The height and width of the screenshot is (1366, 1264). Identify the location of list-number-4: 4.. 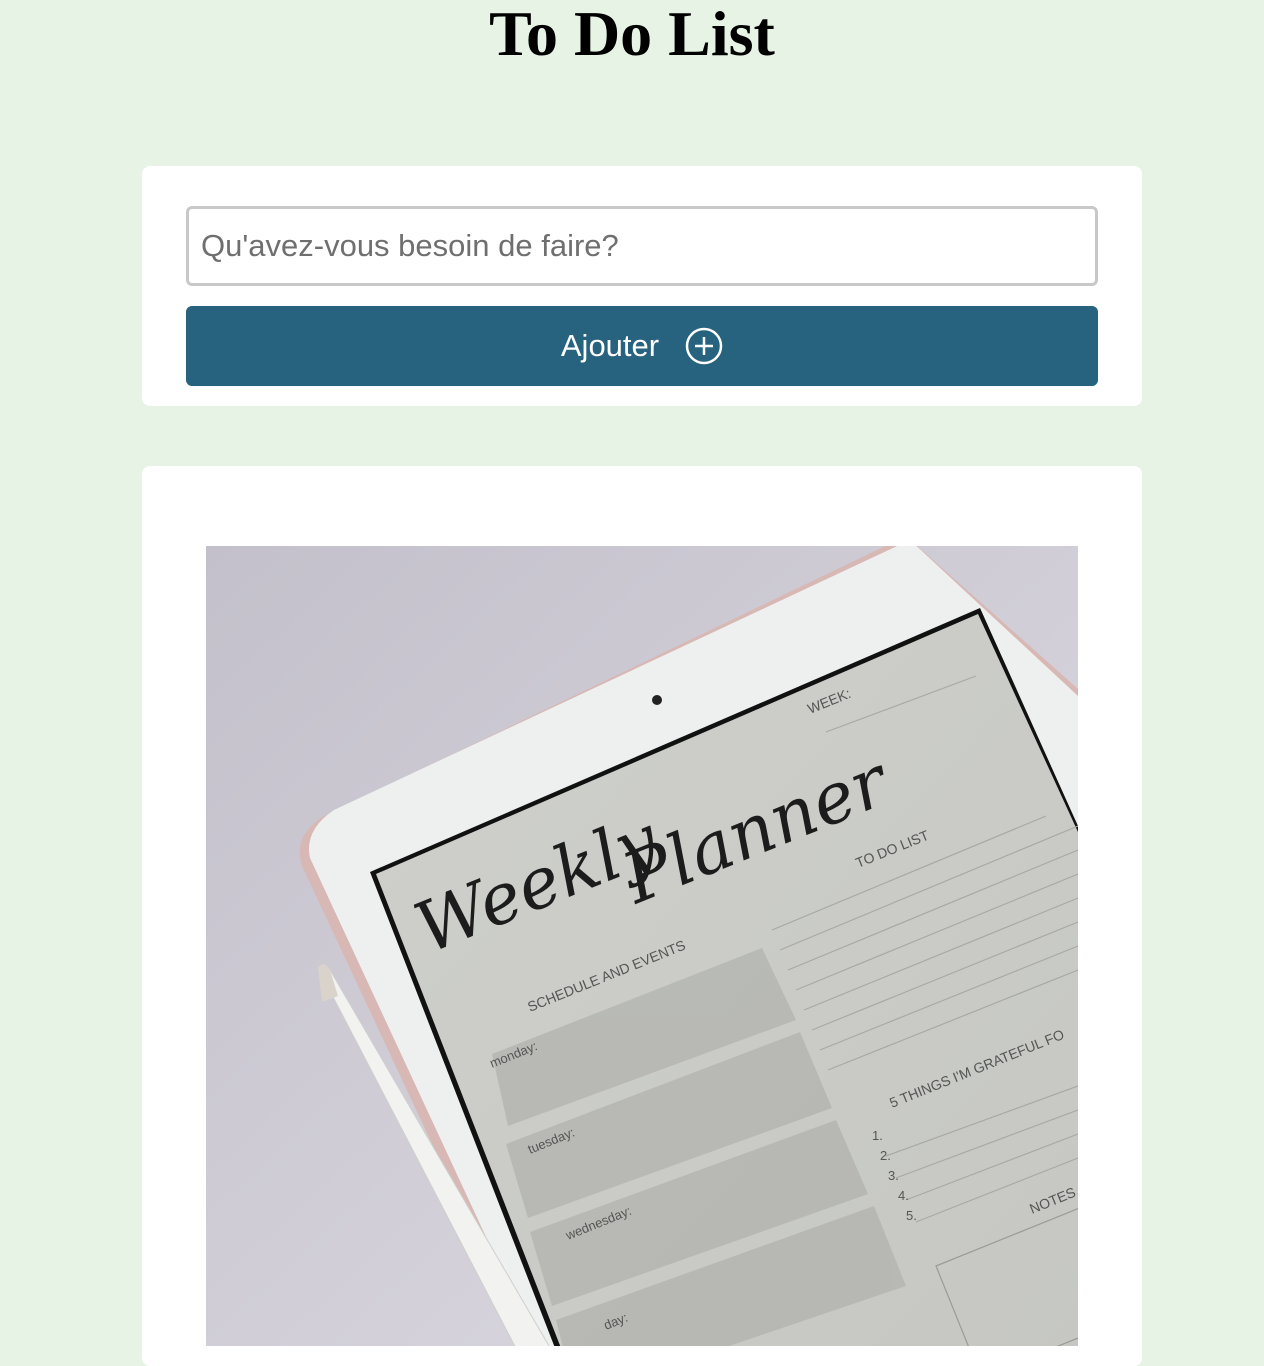
(903, 1195).